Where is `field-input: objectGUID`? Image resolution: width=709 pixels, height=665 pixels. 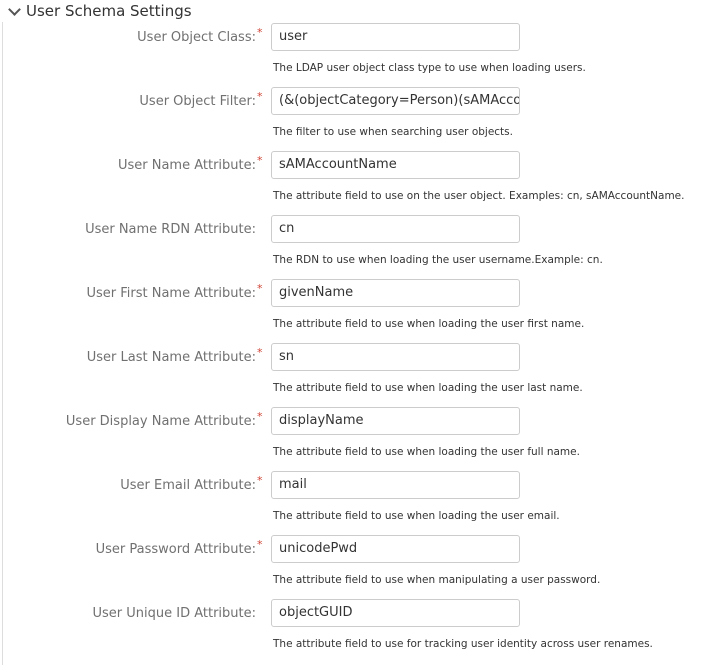 field-input: objectGUID is located at coordinates (395, 613).